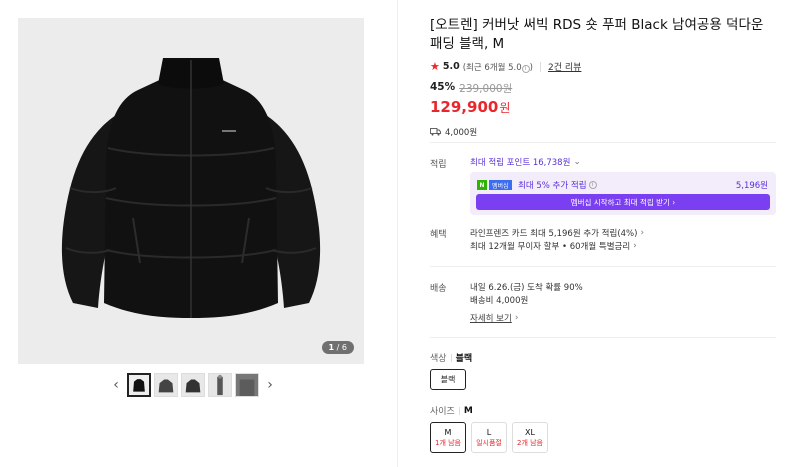 The width and height of the screenshot is (800, 467). What do you see at coordinates (451, 66) in the screenshot?
I see `rating-score: 5.0` at bounding box center [451, 66].